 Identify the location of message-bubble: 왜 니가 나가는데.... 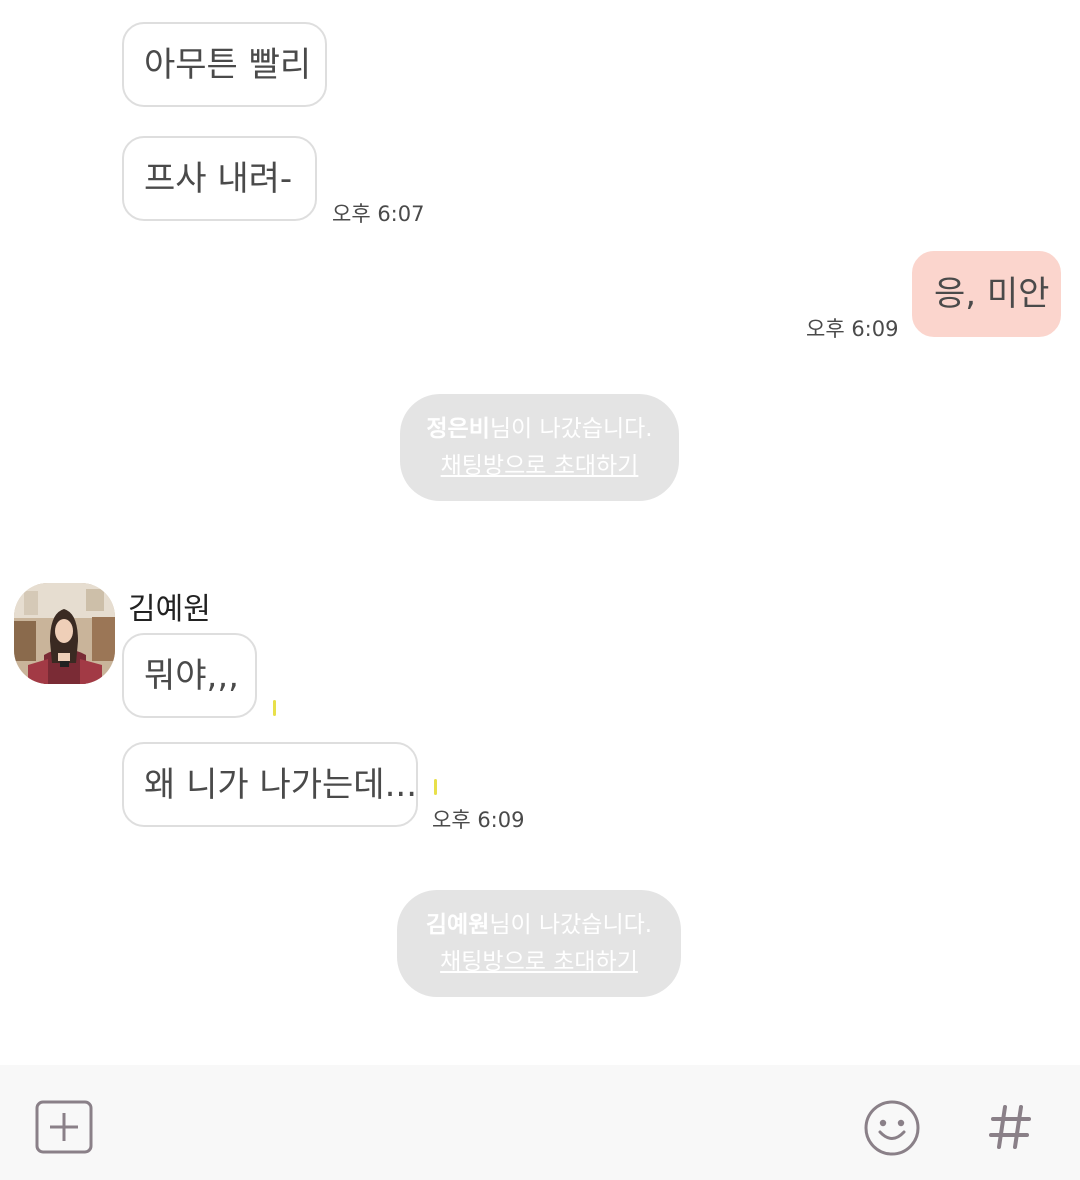
(270, 784).